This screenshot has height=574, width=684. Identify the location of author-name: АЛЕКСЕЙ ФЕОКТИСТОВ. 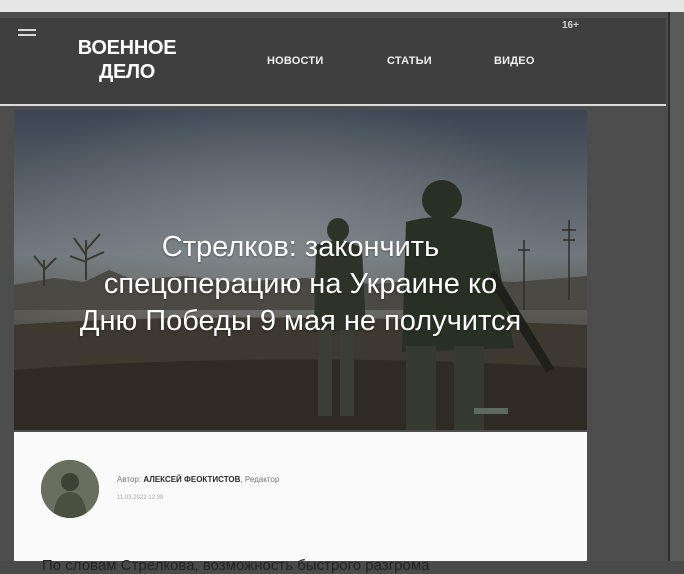
(191, 479).